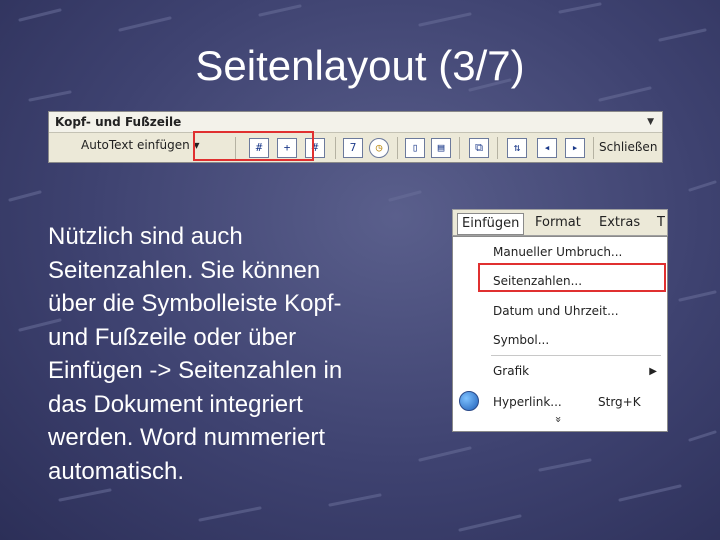 The width and height of the screenshot is (720, 540). What do you see at coordinates (355, 122) in the screenshot?
I see `toolbar-title-bar: Kopf- und Fußzeile ▼` at bounding box center [355, 122].